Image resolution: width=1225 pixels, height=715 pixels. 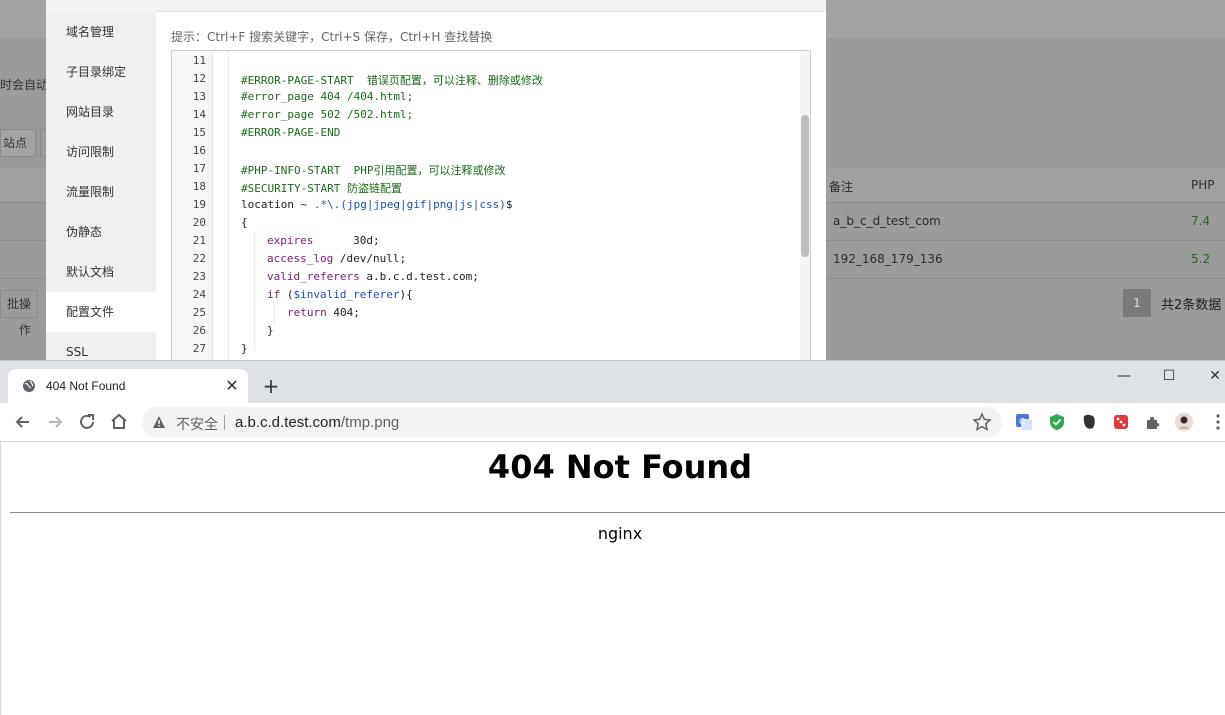 What do you see at coordinates (101, 312) in the screenshot?
I see `sidebar-item-config-file: 配置文件` at bounding box center [101, 312].